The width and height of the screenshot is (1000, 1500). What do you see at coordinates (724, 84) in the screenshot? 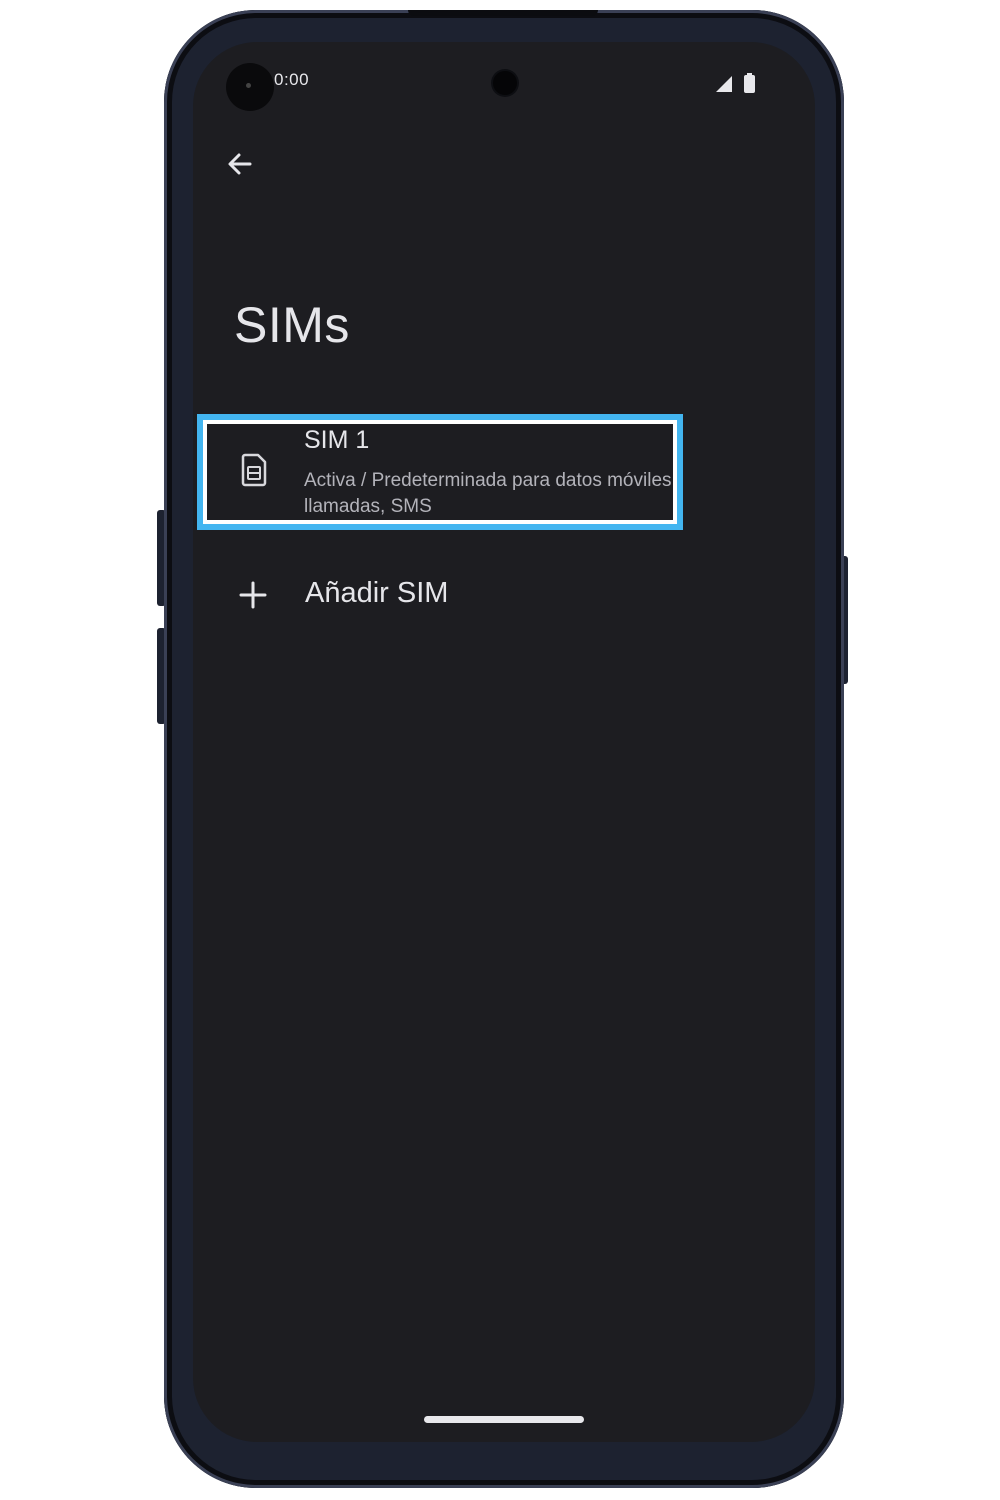
I see `signal-icon` at bounding box center [724, 84].